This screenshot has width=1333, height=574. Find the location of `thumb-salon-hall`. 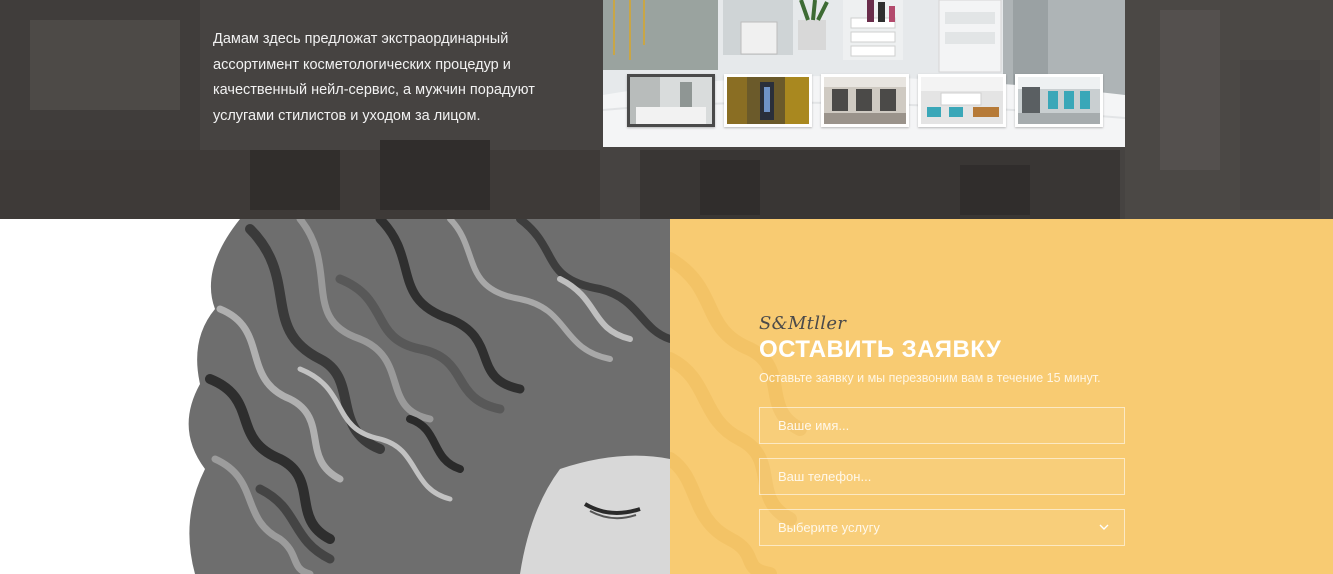

thumb-salon-hall is located at coordinates (1059, 100).